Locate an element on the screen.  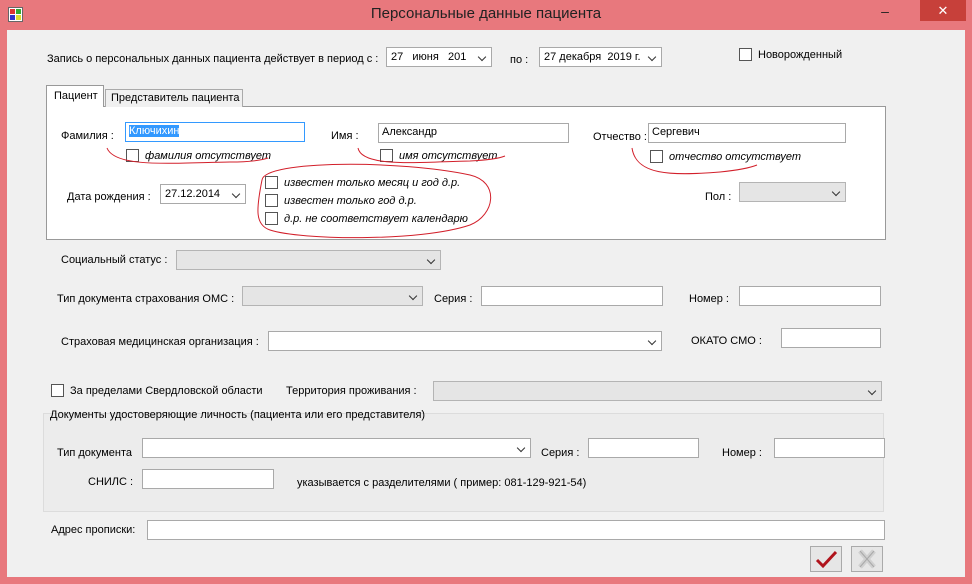
ok-button is located at coordinates (826, 559).